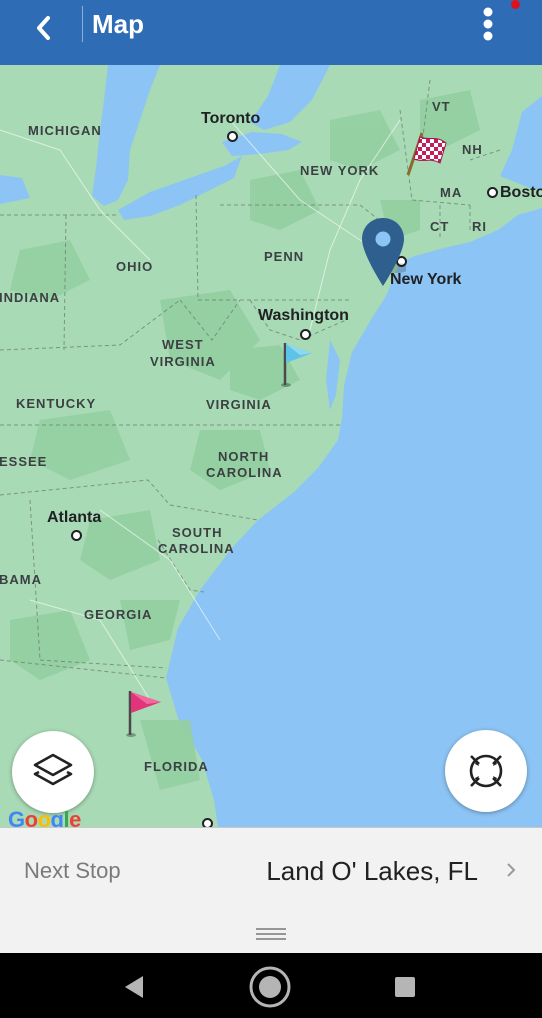 The width and height of the screenshot is (542, 1018). What do you see at coordinates (479, 226) in the screenshot?
I see `state-label-ri: RI` at bounding box center [479, 226].